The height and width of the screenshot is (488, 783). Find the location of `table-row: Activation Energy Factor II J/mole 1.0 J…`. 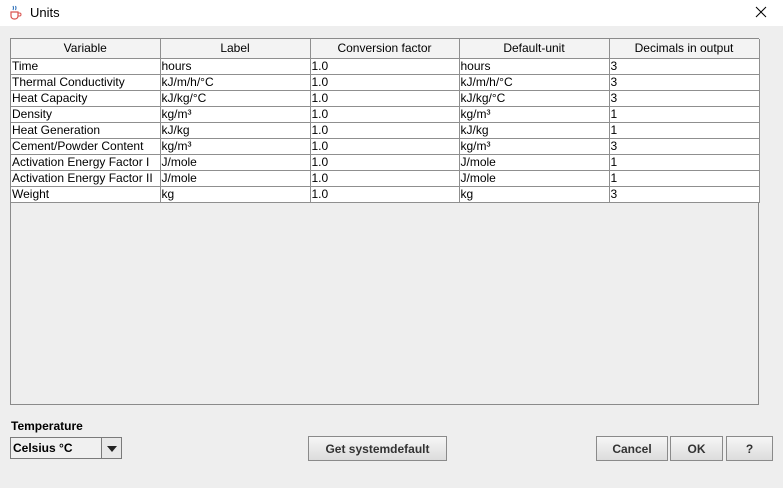

table-row: Activation Energy Factor II J/mole 1.0 J… is located at coordinates (385, 178).